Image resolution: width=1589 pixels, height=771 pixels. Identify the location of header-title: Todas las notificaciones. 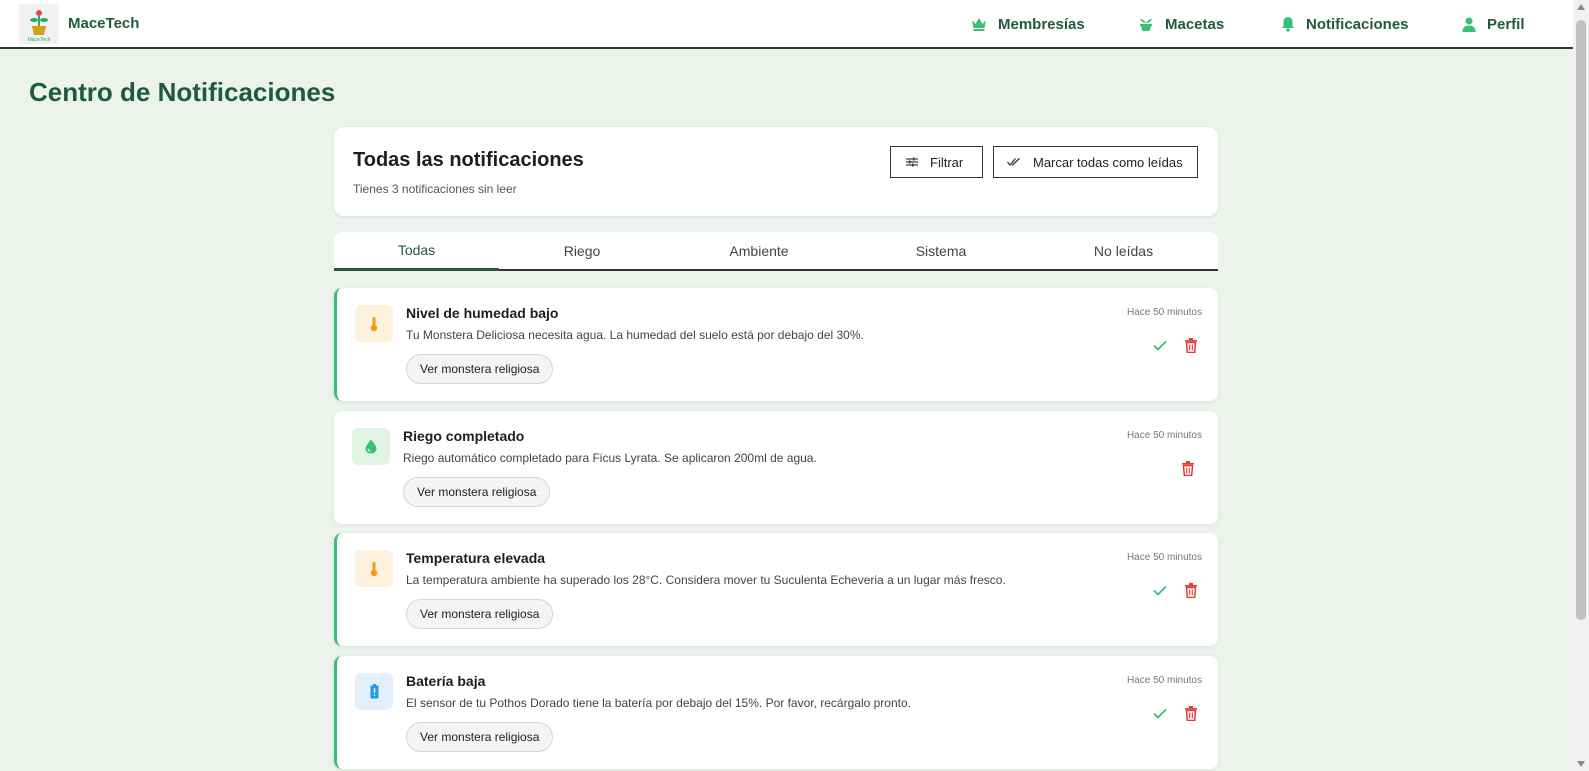
(468, 160).